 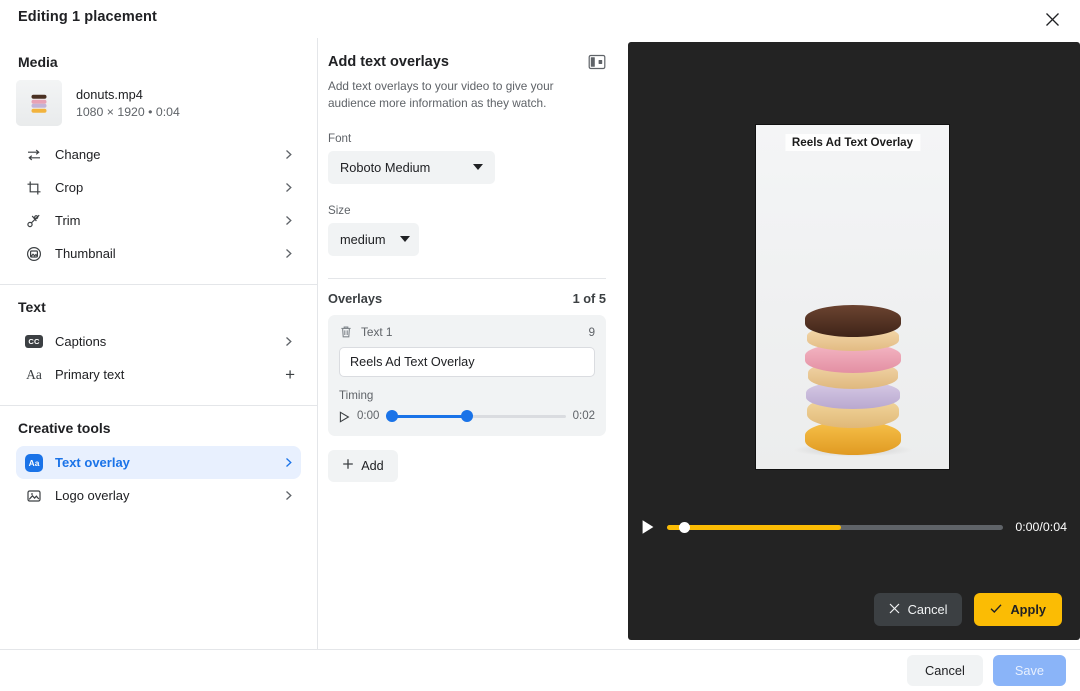 What do you see at coordinates (34, 374) in the screenshot?
I see `aa-icon: Aa` at bounding box center [34, 374].